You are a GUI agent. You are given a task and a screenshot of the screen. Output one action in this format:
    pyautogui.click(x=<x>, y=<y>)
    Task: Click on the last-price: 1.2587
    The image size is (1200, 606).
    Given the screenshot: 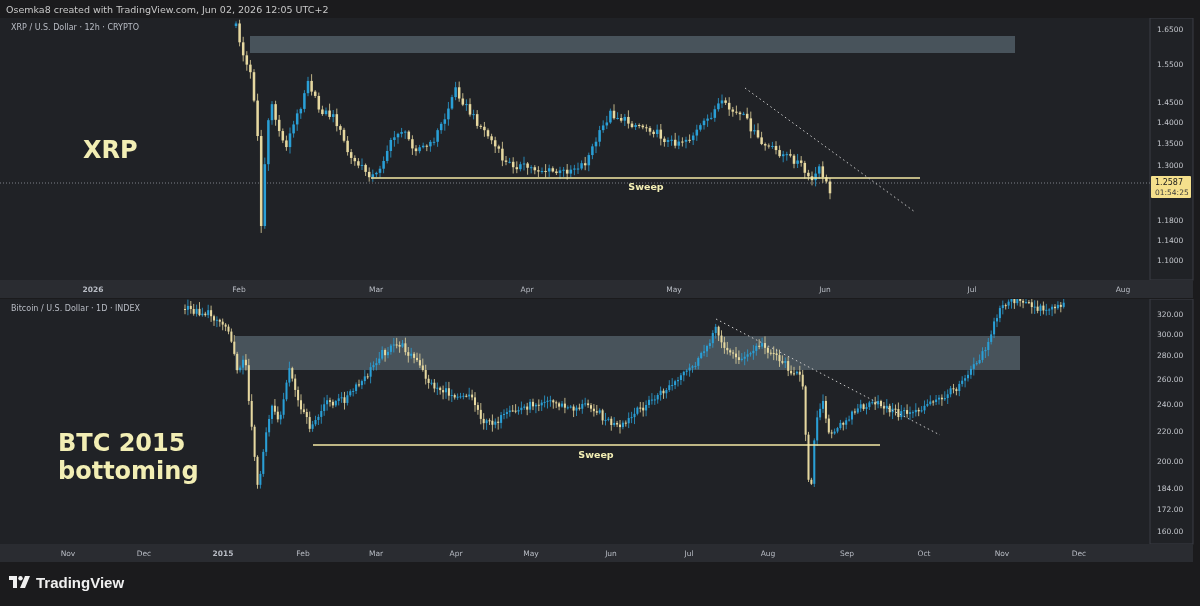 What is the action you would take?
    pyautogui.click(x=1169, y=182)
    